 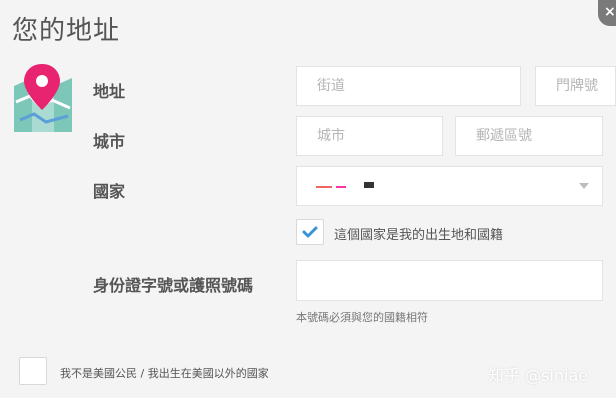 What do you see at coordinates (43, 98) in the screenshot?
I see `map-pin-icon` at bounding box center [43, 98].